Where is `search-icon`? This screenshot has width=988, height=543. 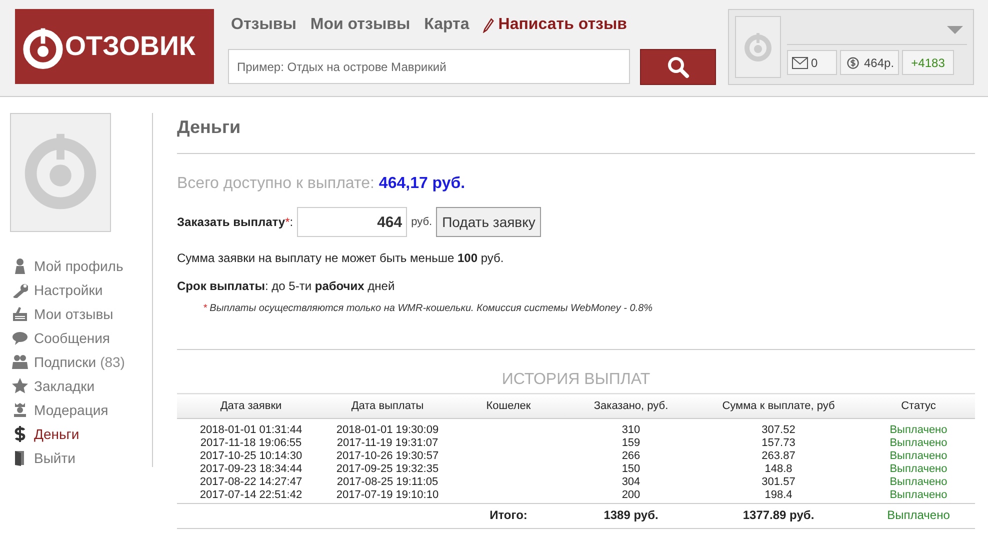
search-icon is located at coordinates (678, 67).